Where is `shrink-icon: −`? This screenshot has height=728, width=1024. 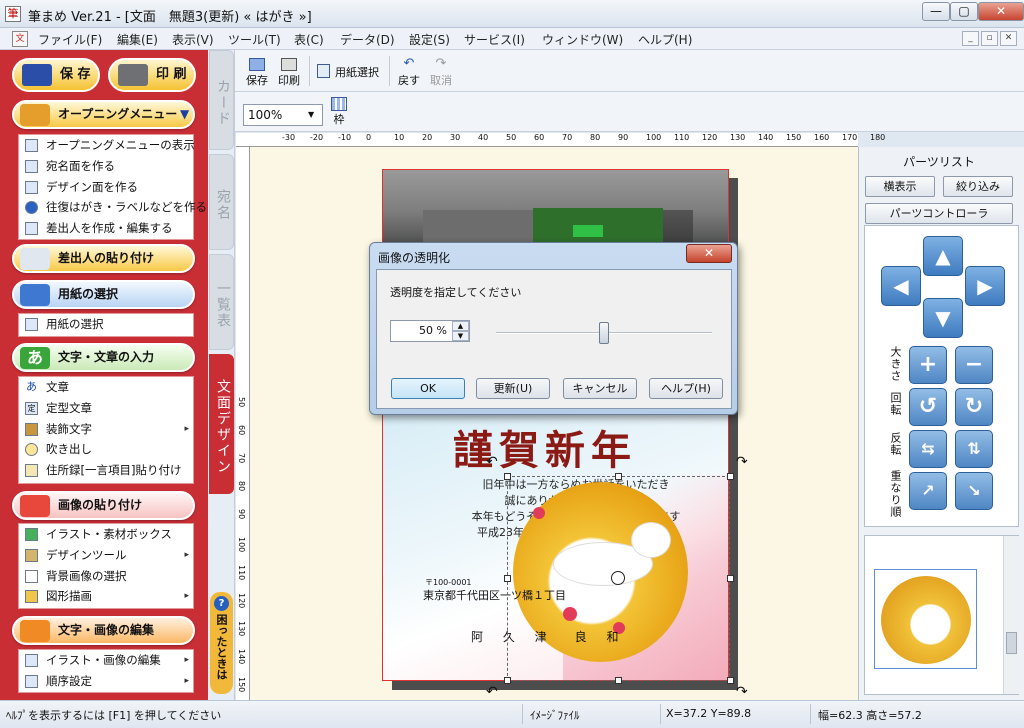
shrink-icon: − is located at coordinates (974, 365).